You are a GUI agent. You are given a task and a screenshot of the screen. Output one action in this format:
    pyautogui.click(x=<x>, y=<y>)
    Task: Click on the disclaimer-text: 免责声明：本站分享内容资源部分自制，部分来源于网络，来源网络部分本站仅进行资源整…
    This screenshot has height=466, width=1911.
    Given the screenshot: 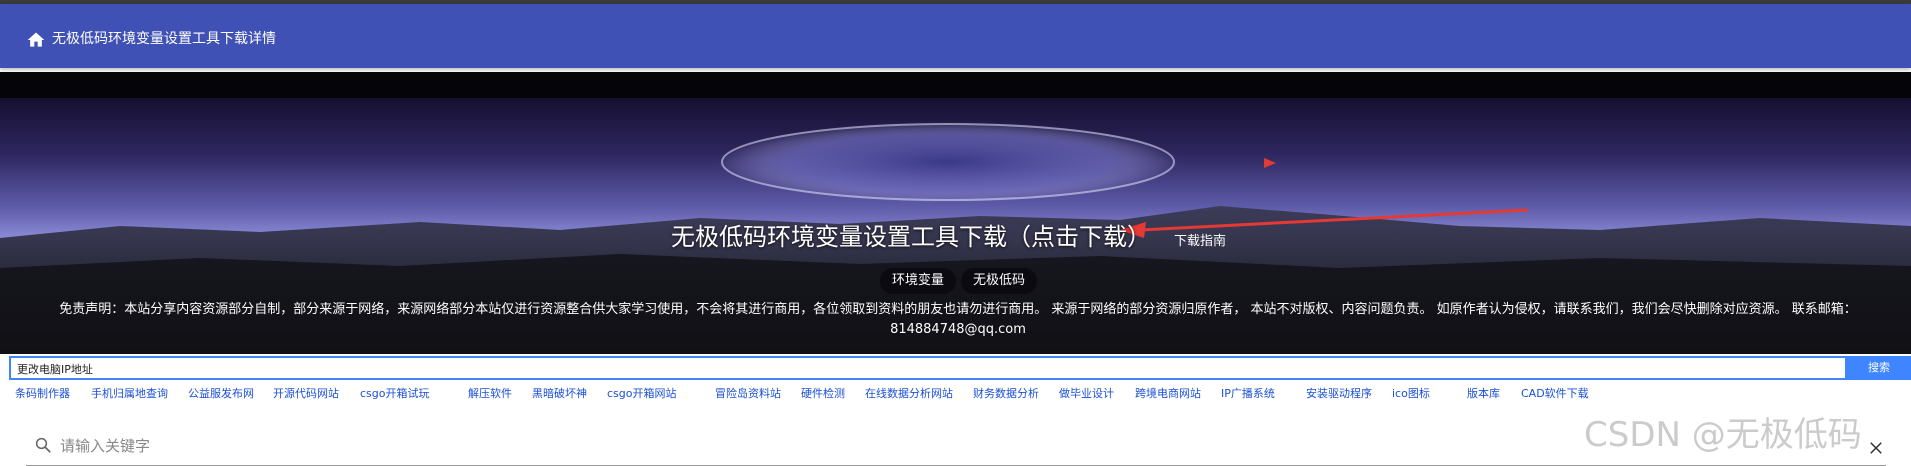 What is the action you would take?
    pyautogui.click(x=958, y=319)
    